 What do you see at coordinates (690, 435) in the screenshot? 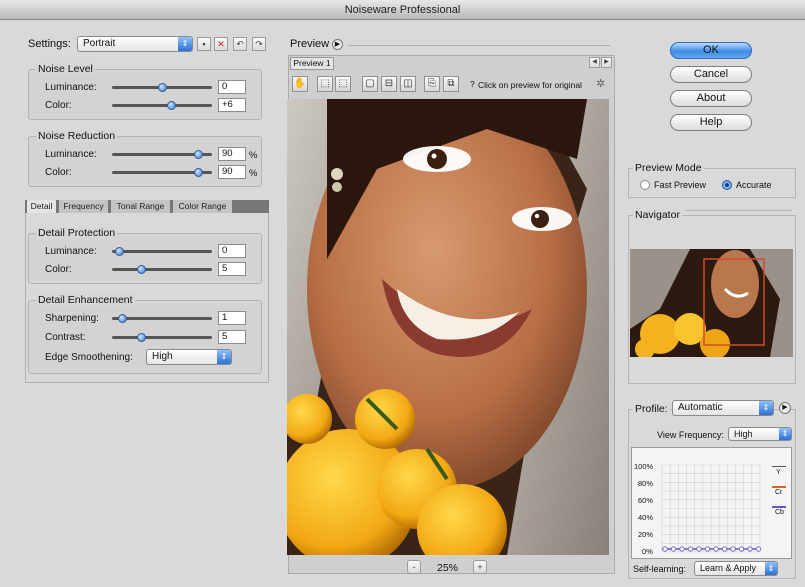
I see `view-frequency-label: View Frequency:` at bounding box center [690, 435].